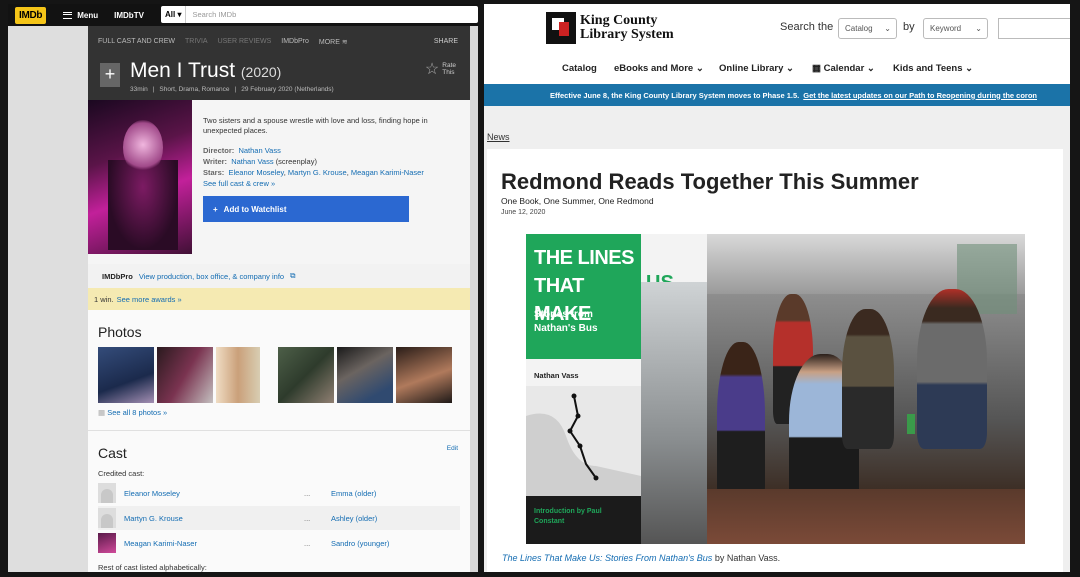 This screenshot has height=577, width=1080. Describe the element at coordinates (952, 369) in the screenshot. I see `photo-person` at that location.